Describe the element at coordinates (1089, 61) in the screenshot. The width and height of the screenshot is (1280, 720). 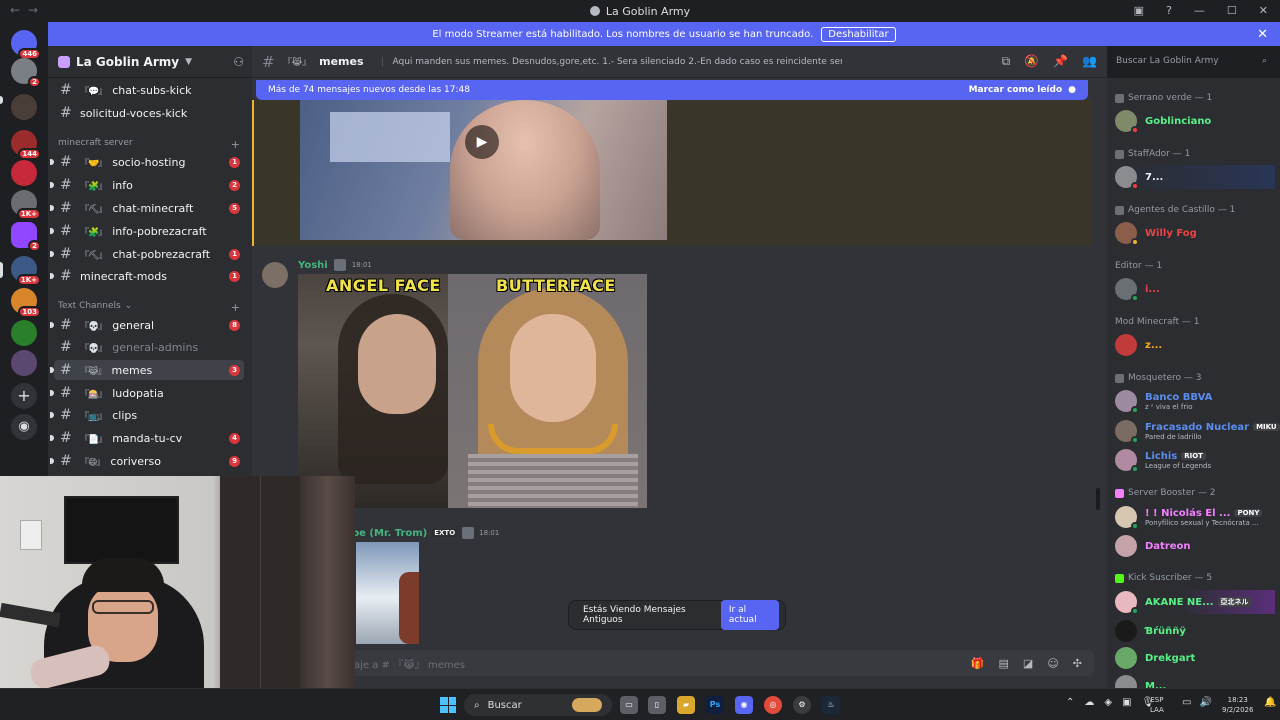
I see `member-list-icon: 👥` at that location.